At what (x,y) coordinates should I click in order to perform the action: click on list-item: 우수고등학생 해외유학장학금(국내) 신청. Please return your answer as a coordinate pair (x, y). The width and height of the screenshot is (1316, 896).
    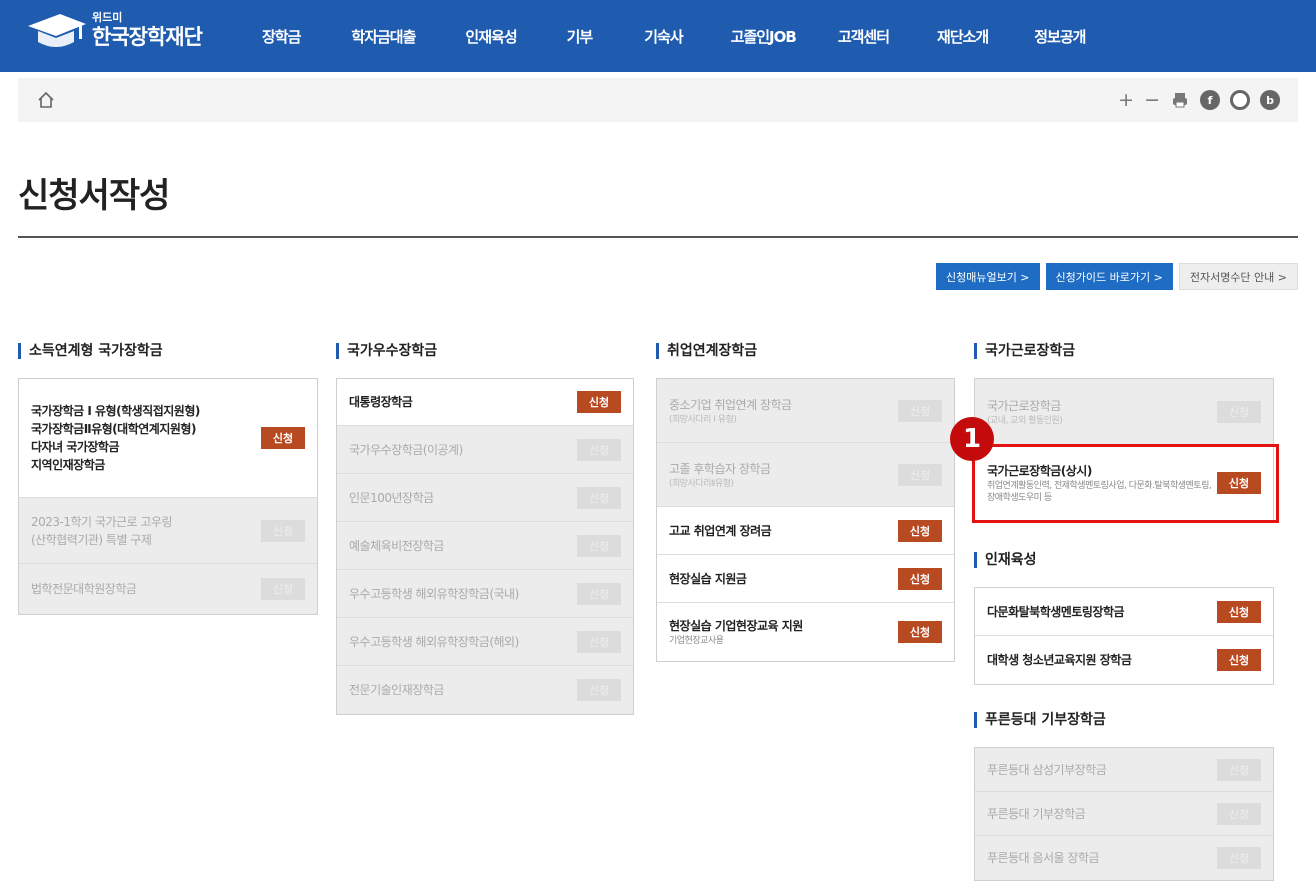
    Looking at the image, I should click on (485, 594).